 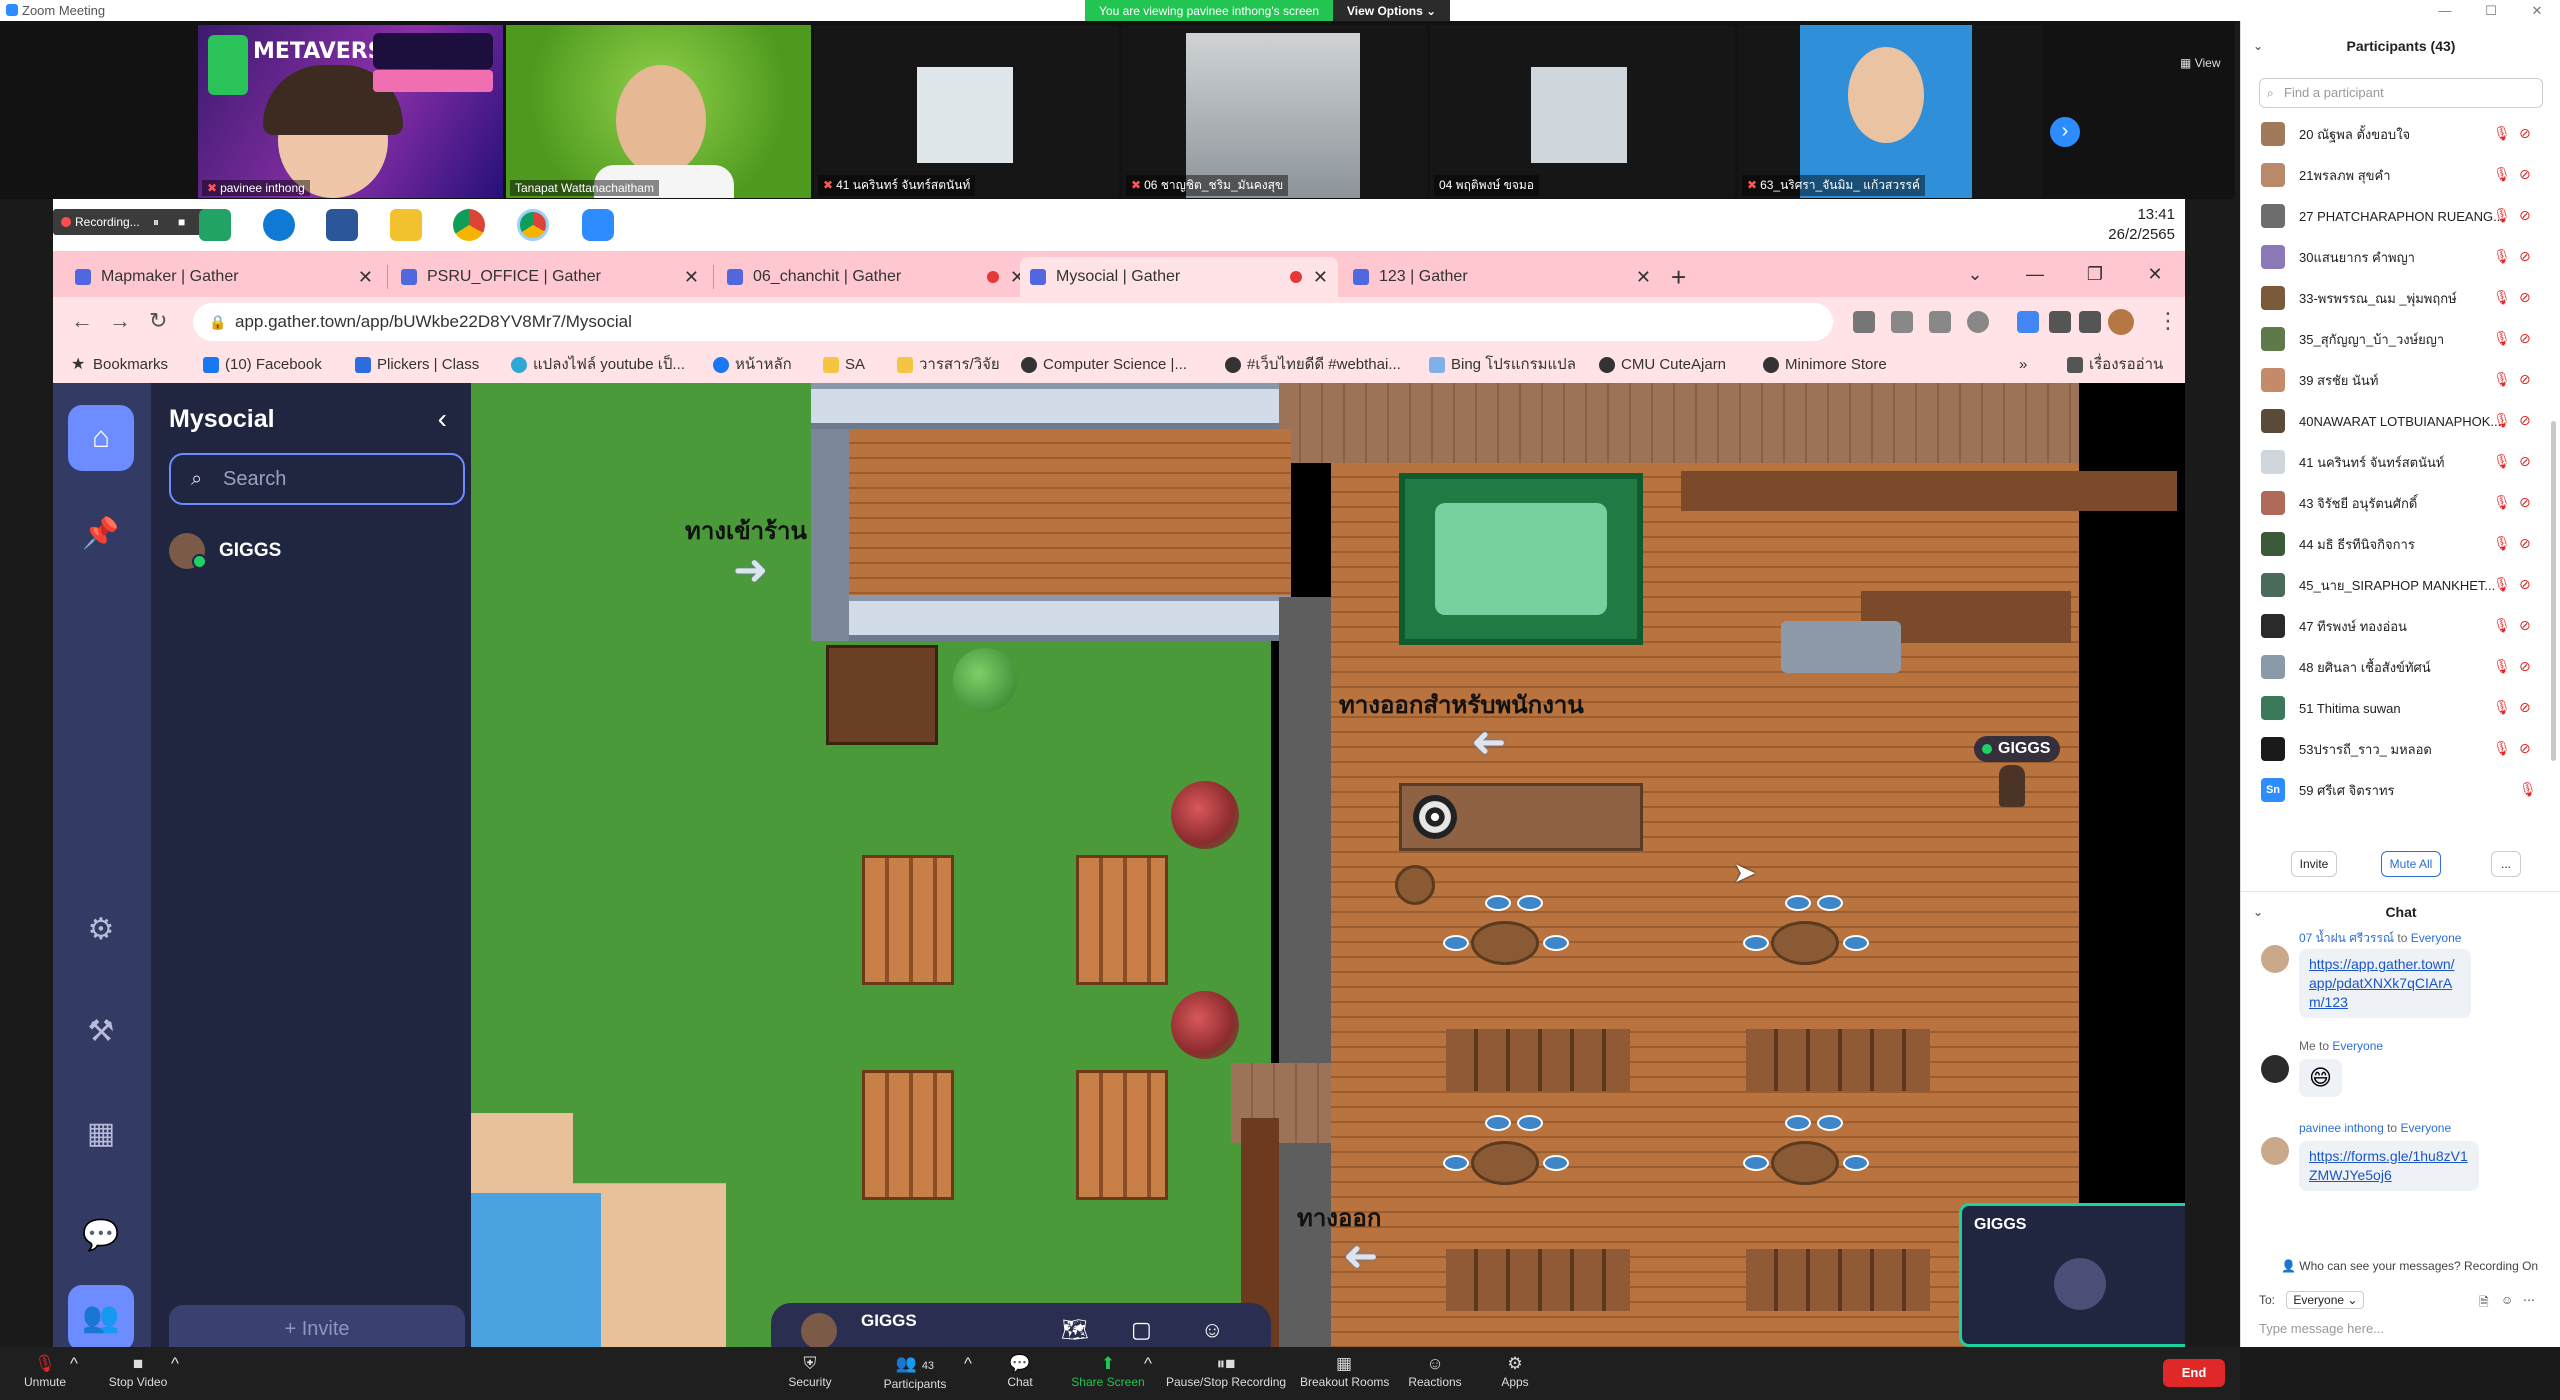 I want to click on more-icon: ⋯, so click(x=2529, y=1300).